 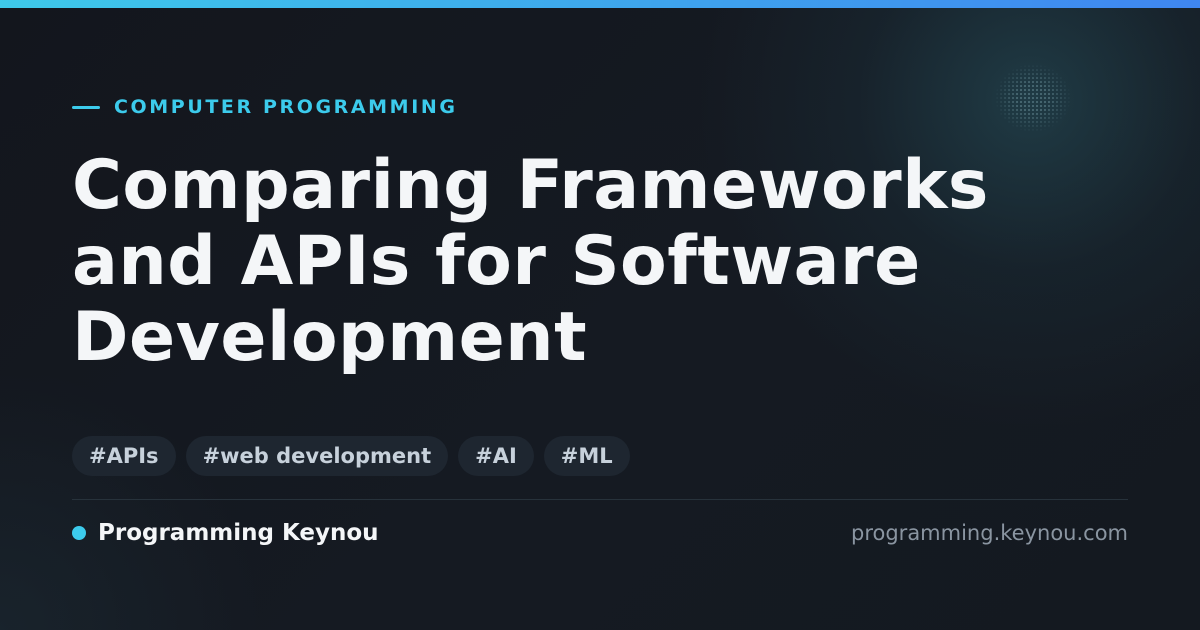 I want to click on brand: Programming Keynou, so click(x=225, y=533).